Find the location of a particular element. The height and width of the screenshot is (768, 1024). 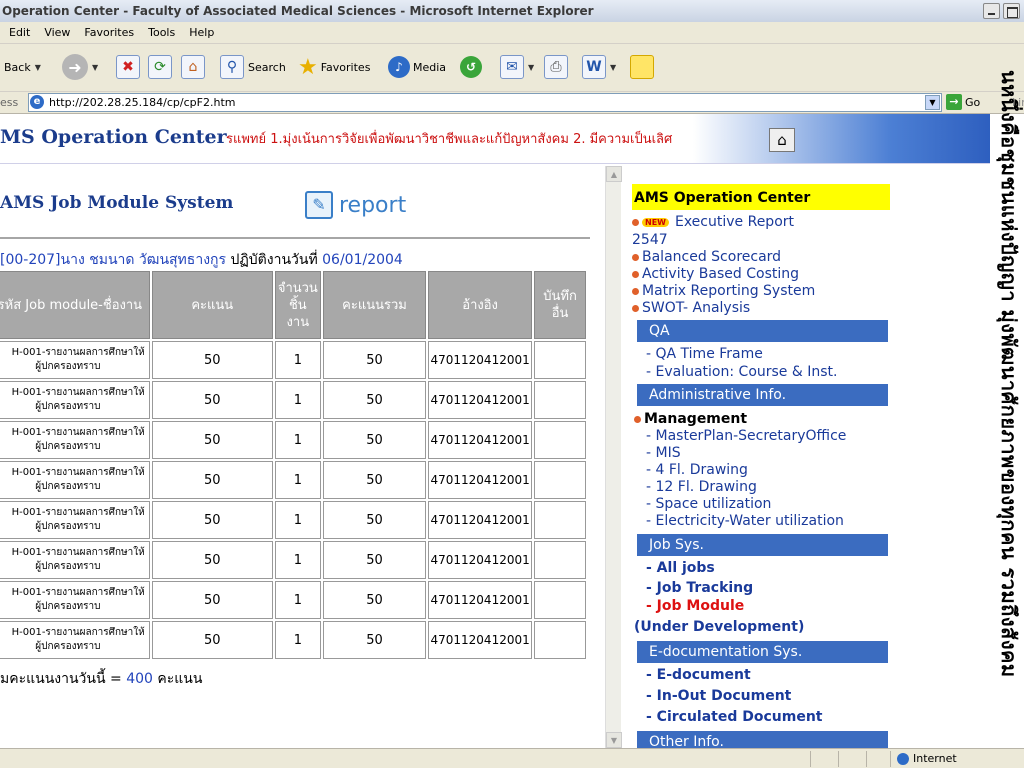

print-button: ⎙ is located at coordinates (556, 67).